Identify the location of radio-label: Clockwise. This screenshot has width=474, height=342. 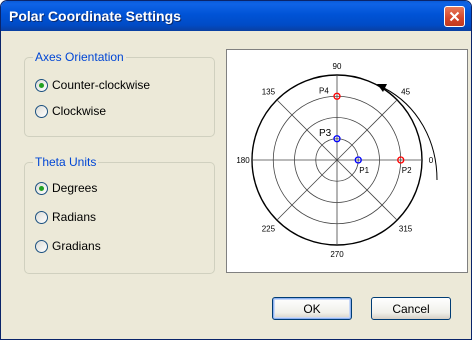
(79, 111).